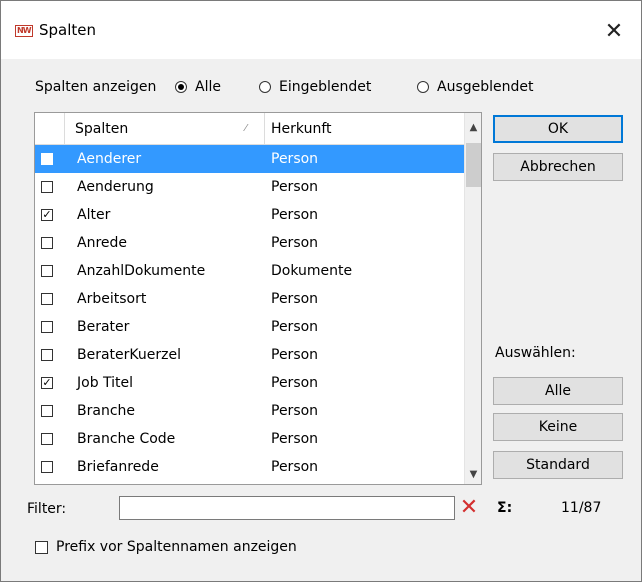 Image resolution: width=642 pixels, height=582 pixels. Describe the element at coordinates (249, 383) in the screenshot. I see `table-row: ✓ Job Titel Person` at that location.